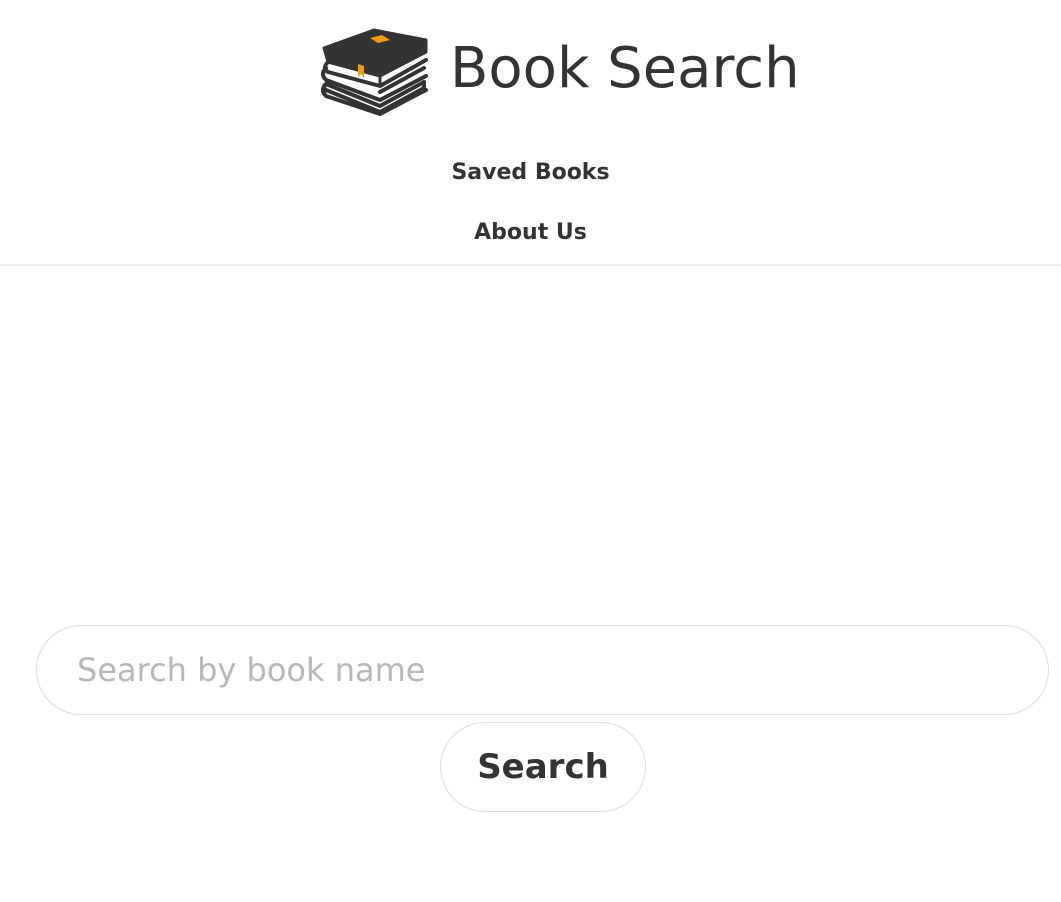  Describe the element at coordinates (530, 172) in the screenshot. I see `nav-saved-books-link: Saved Books` at that location.